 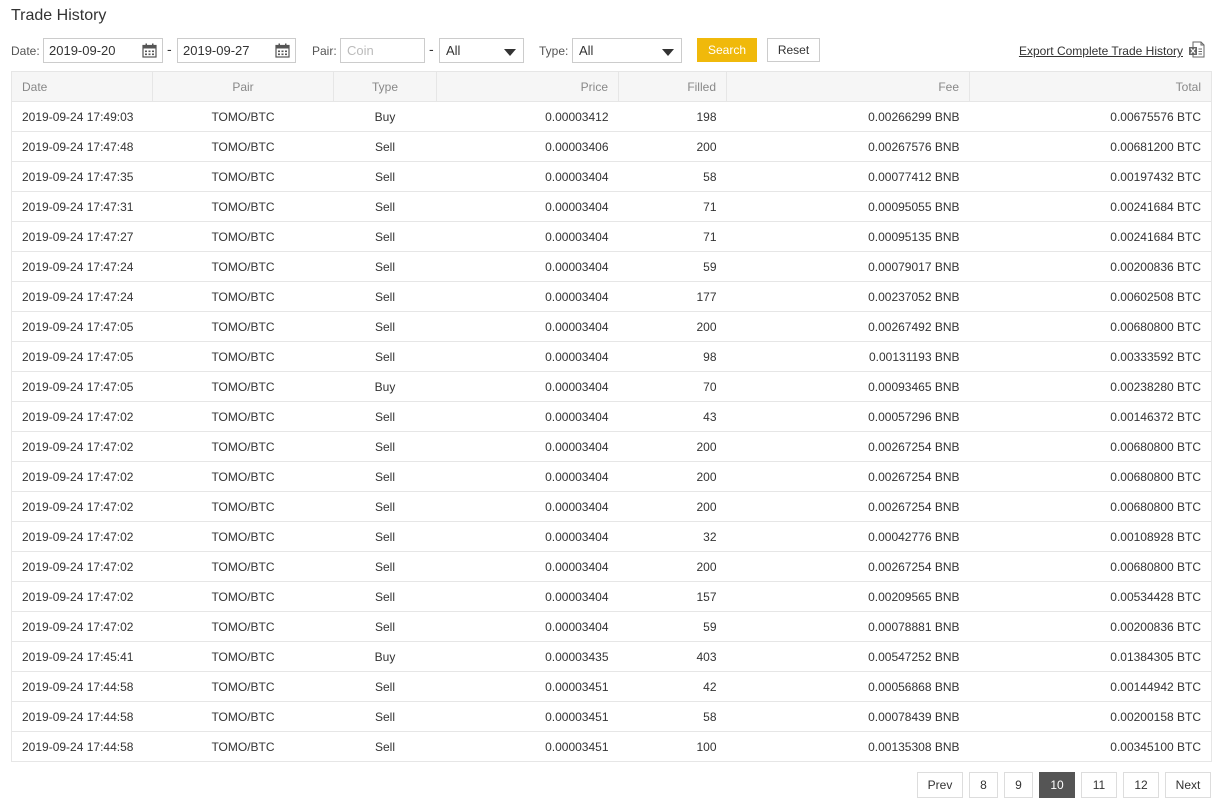 I want to click on cell-filled: 98, so click(x=672, y=356).